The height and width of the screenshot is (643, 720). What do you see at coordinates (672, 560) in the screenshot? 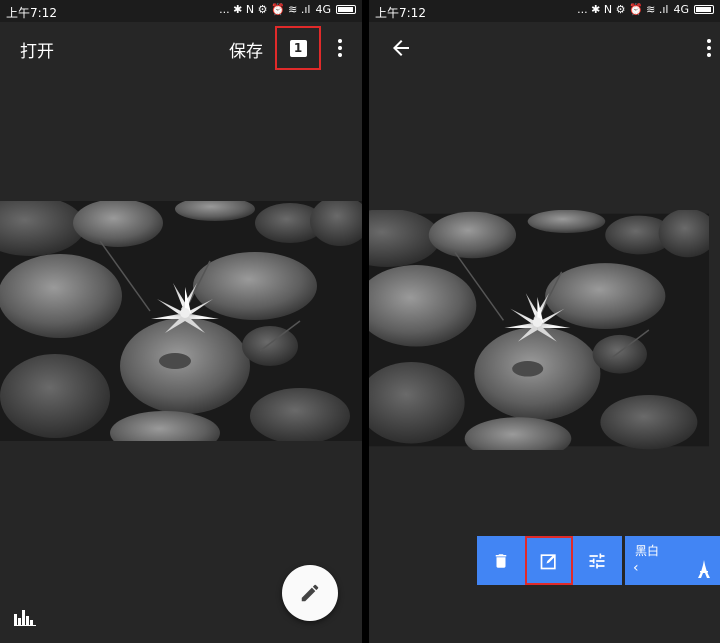
I see `filter-card: 黑白 ‹` at bounding box center [672, 560].